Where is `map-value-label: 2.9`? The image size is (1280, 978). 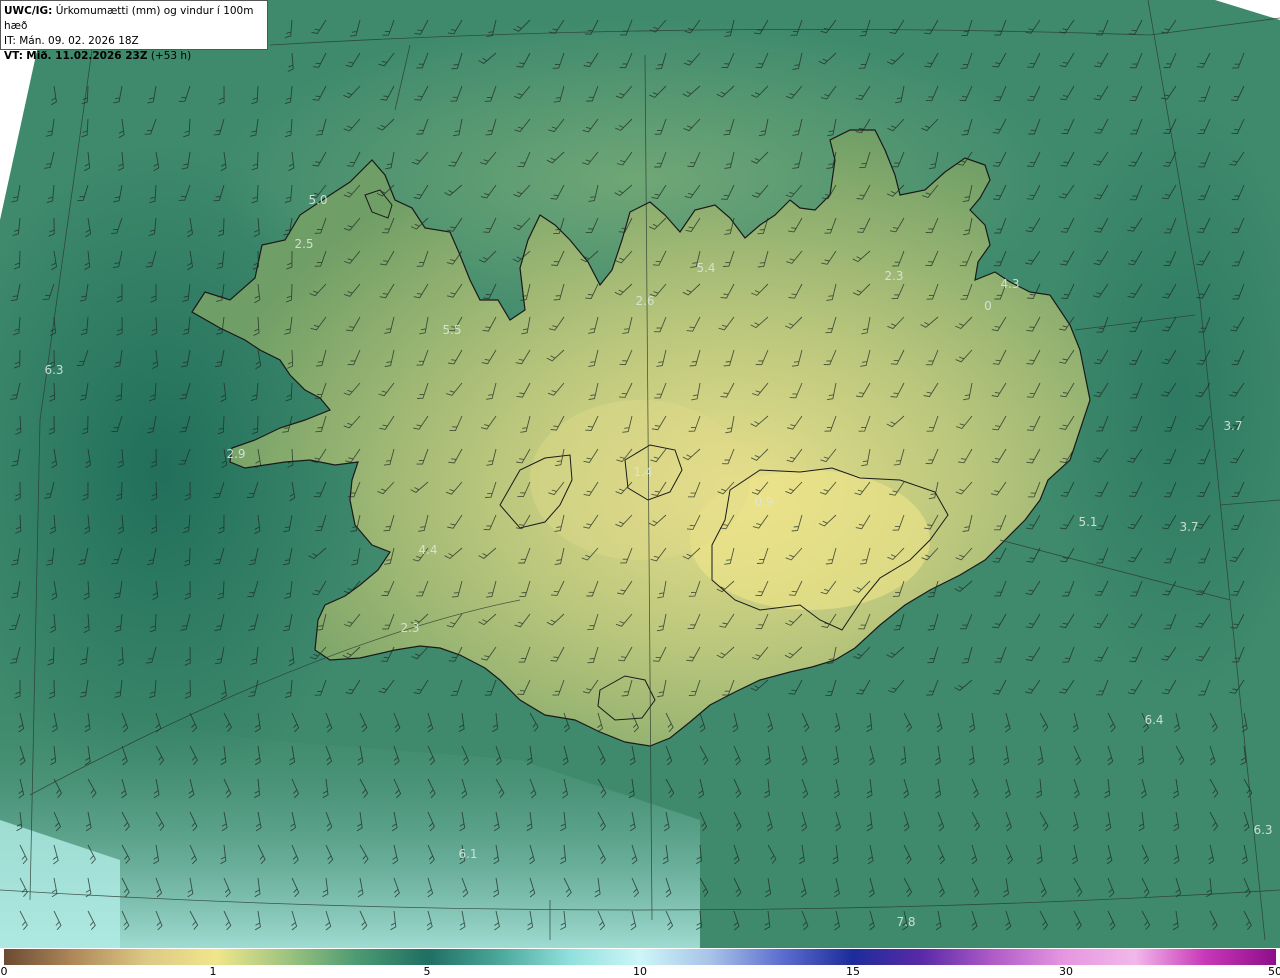
map-value-label: 2.9 is located at coordinates (235, 454).